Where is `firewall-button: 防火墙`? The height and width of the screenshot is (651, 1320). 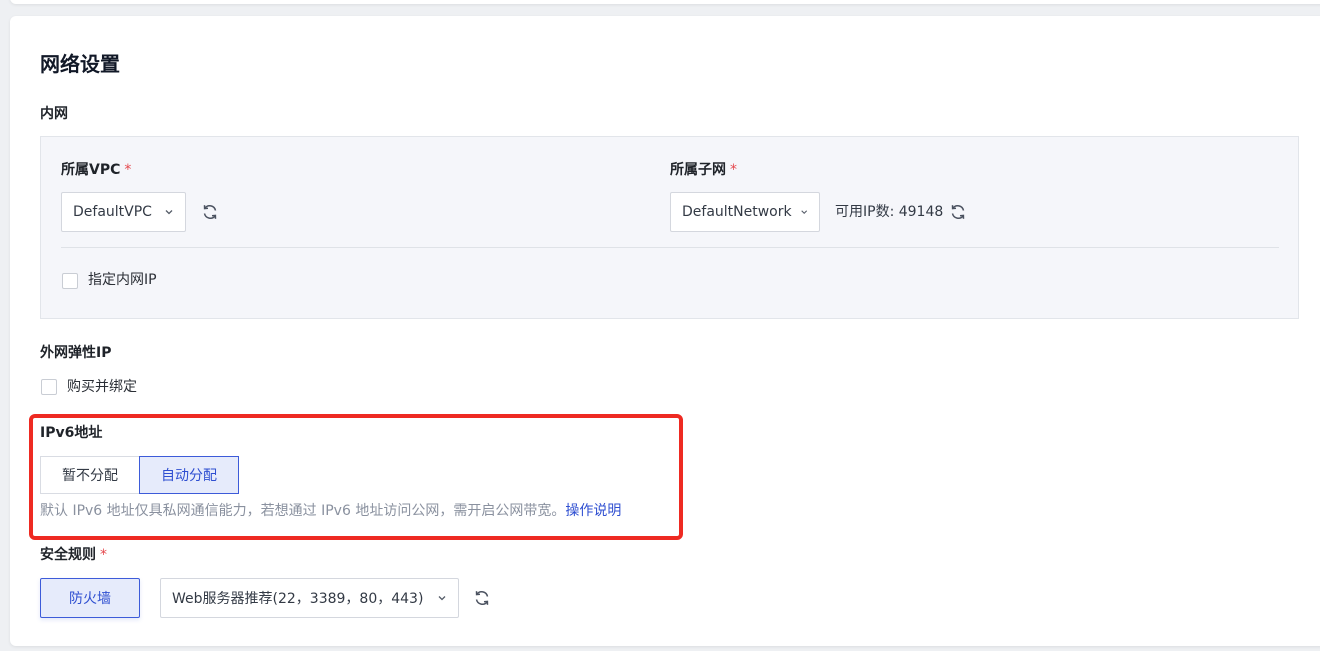 firewall-button: 防火墙 is located at coordinates (90, 598).